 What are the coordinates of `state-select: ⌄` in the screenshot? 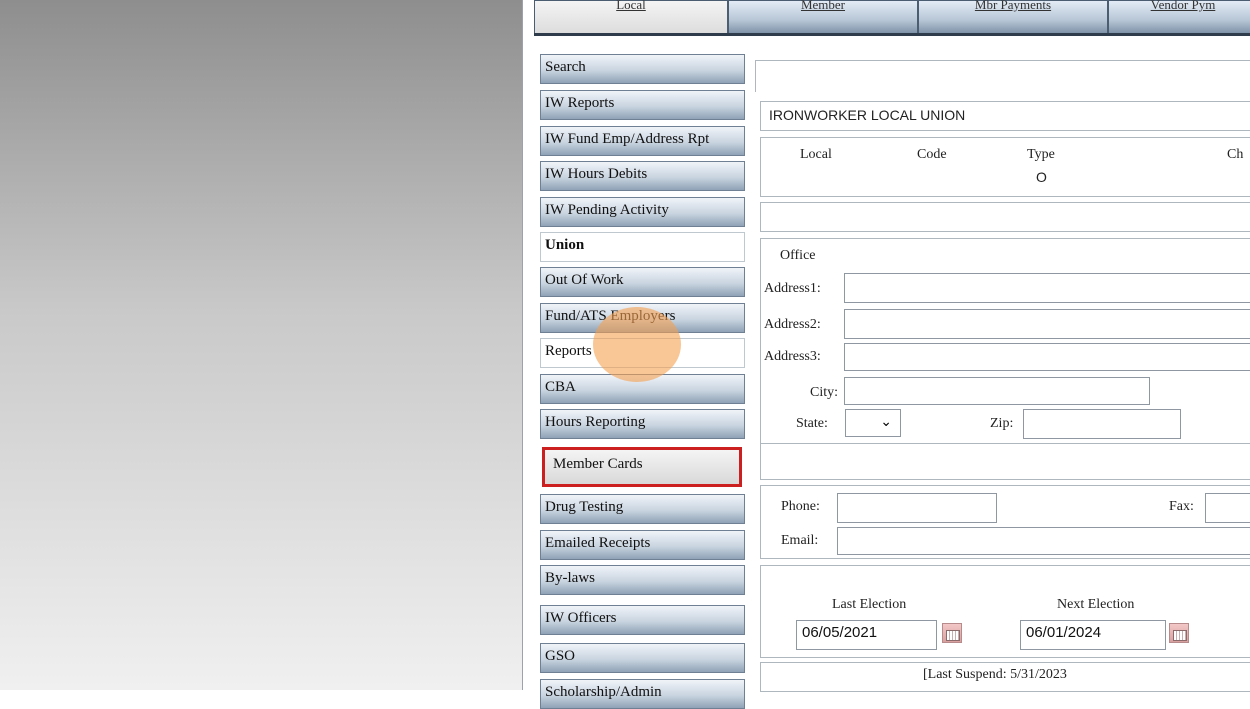 It's located at (873, 423).